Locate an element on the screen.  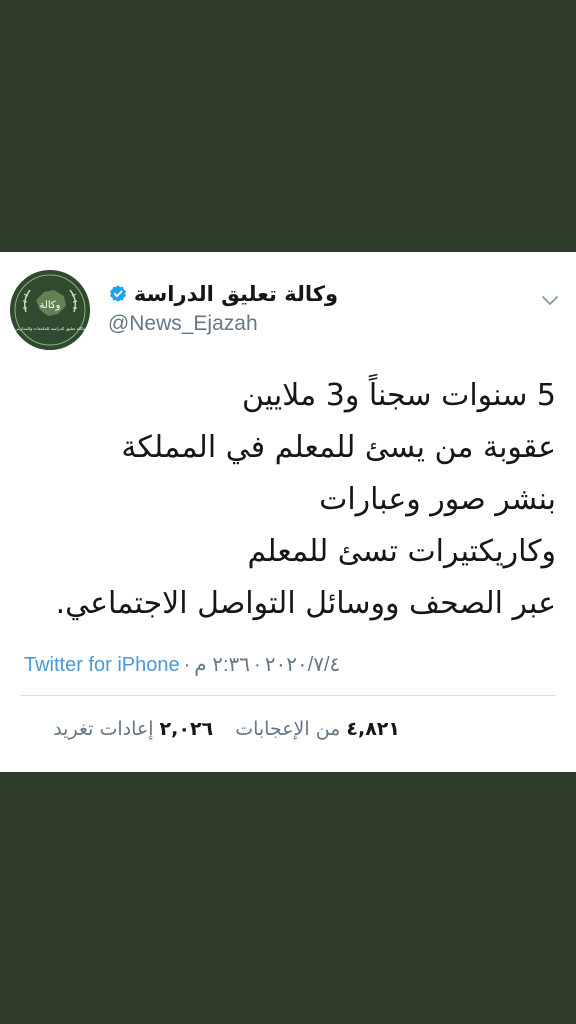
likes-count: ٤,٨٢١ is located at coordinates (373, 729).